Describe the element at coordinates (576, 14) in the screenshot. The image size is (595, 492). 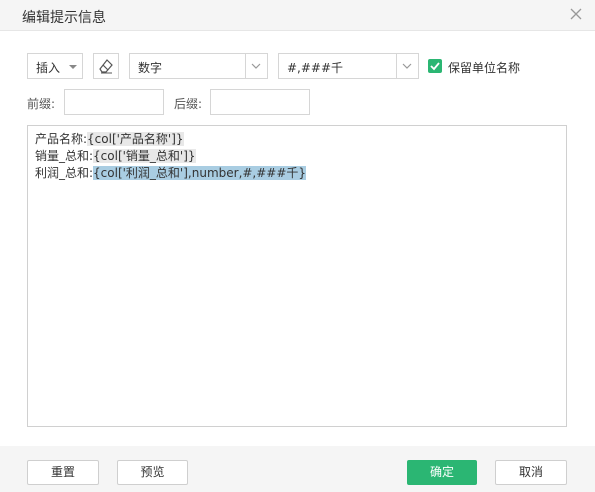
I see `close-icon` at that location.